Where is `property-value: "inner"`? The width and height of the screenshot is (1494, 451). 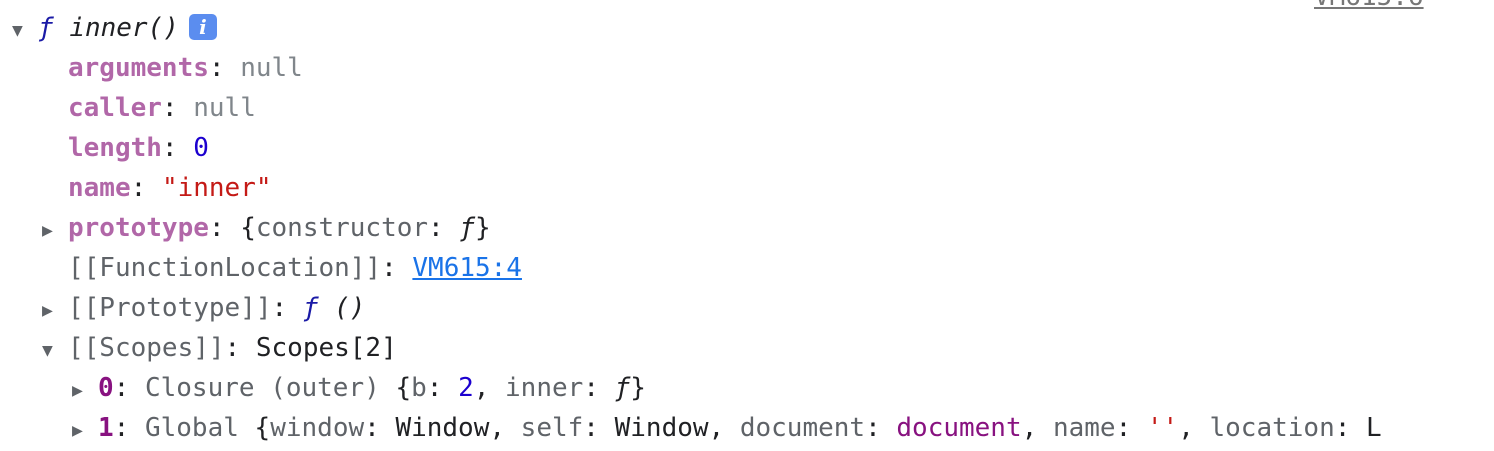 property-value: "inner" is located at coordinates (216, 188).